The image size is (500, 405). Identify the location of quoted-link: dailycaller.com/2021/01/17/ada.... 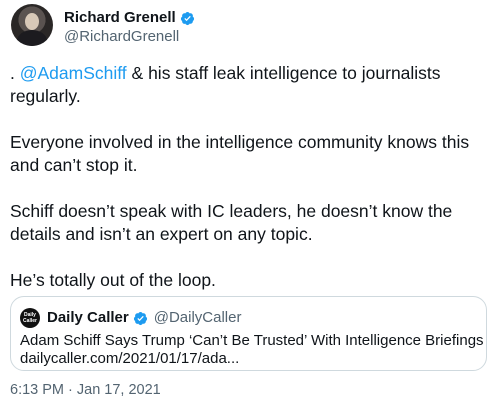
(129, 359).